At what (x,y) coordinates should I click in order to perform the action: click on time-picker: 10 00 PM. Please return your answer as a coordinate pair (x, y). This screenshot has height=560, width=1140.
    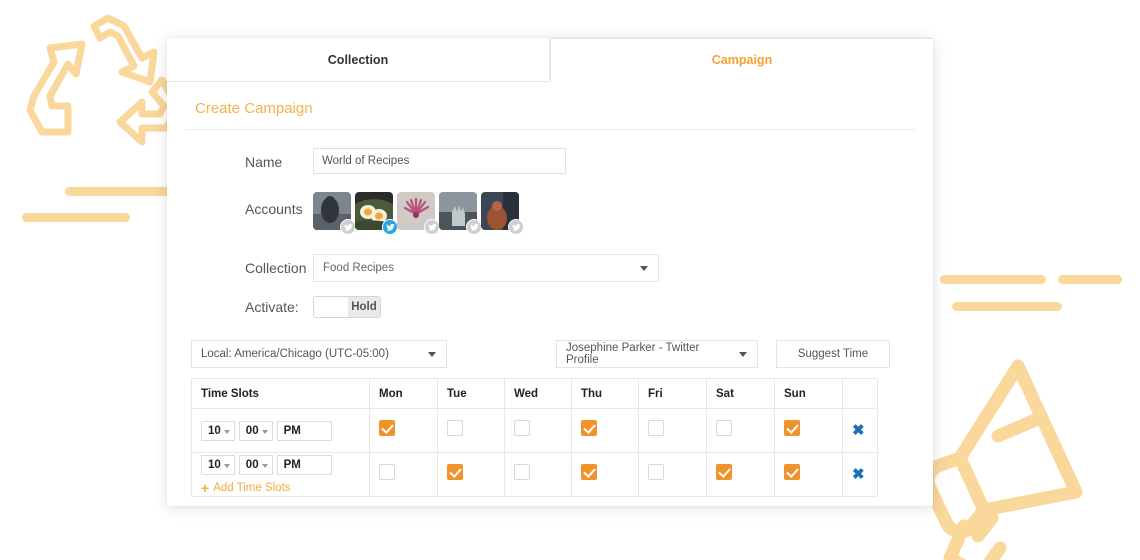
    Looking at the image, I should click on (285, 464).